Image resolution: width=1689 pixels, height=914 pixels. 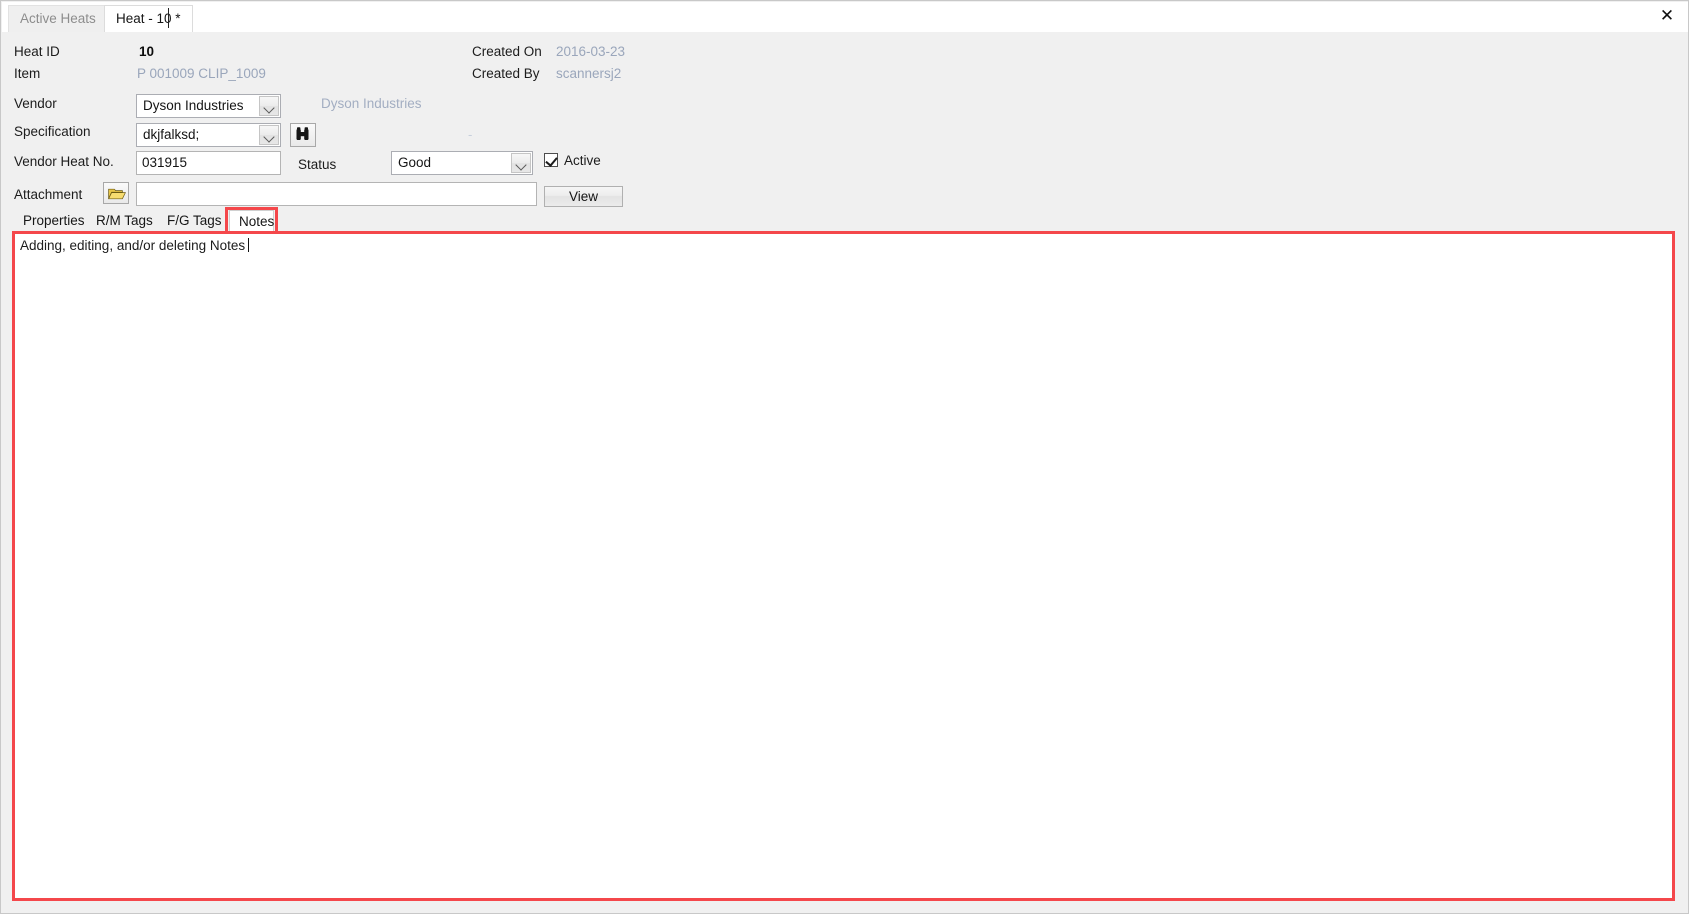 I want to click on heat-id-label: Heat ID, so click(x=37, y=51).